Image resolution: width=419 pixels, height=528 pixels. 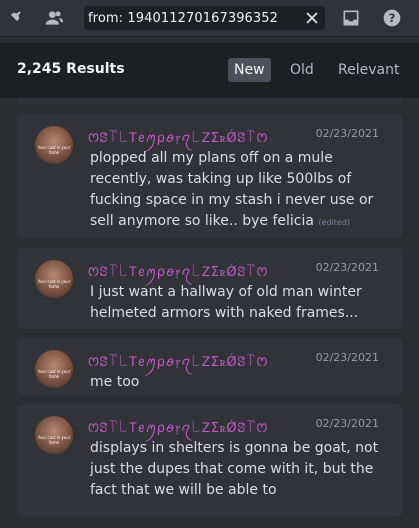 What do you see at coordinates (14, 18) in the screenshot?
I see `pin-icon` at bounding box center [14, 18].